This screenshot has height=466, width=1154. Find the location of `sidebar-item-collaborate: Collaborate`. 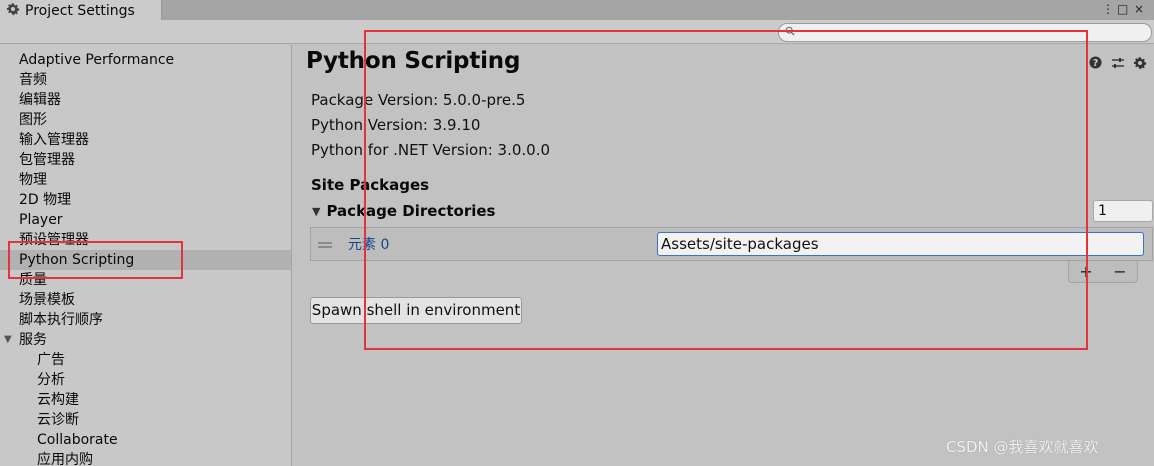

sidebar-item-collaborate: Collaborate is located at coordinates (145, 440).